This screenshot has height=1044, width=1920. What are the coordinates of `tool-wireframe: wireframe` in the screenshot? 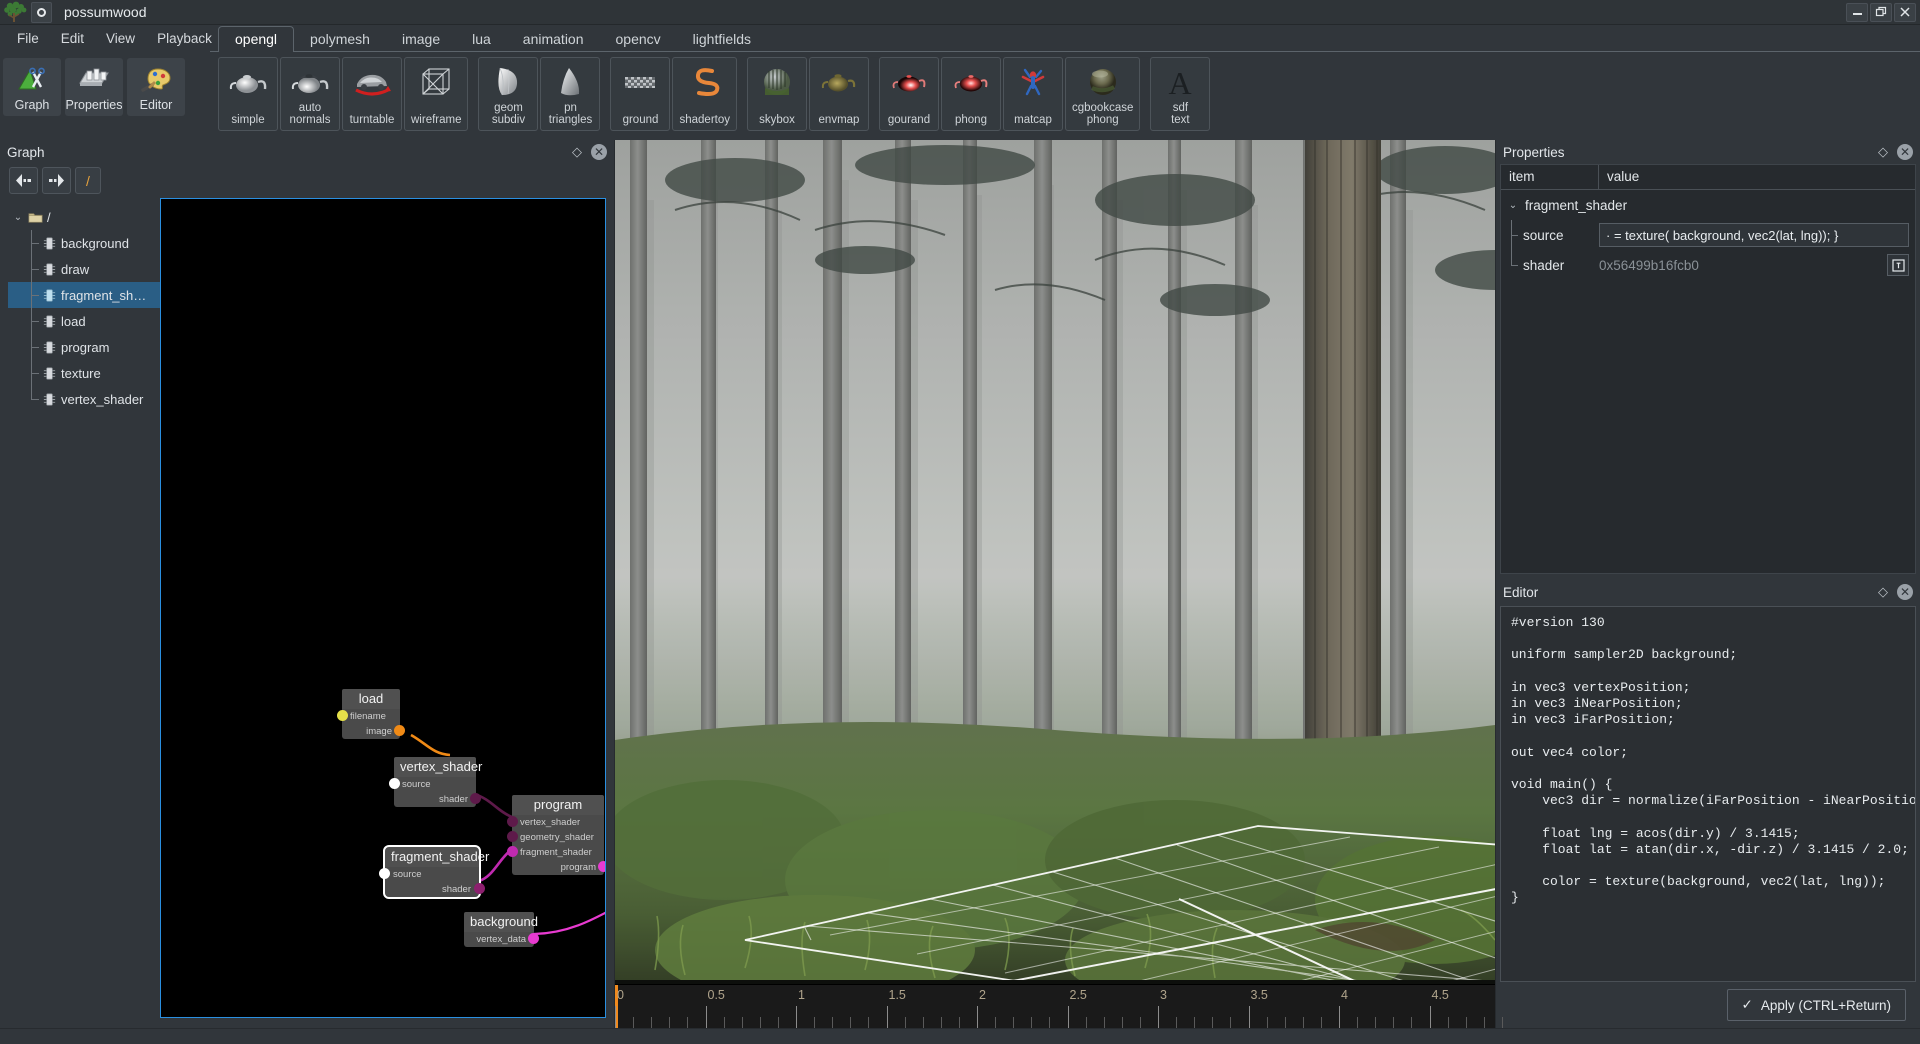 It's located at (436, 94).